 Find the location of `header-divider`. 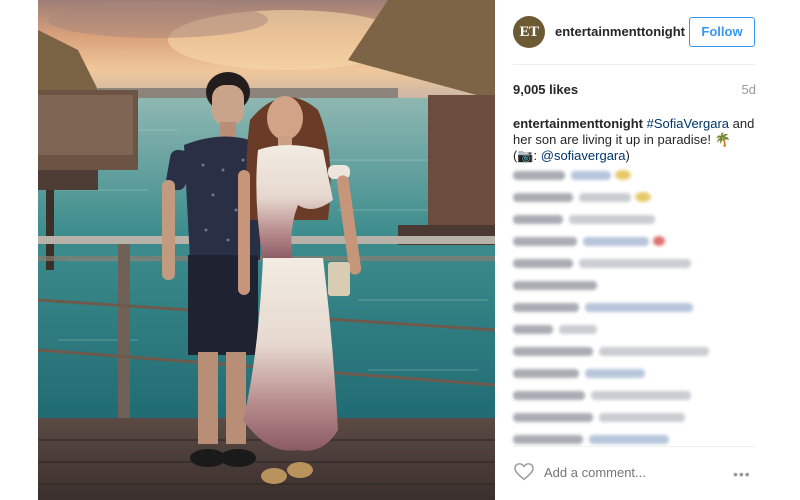

header-divider is located at coordinates (634, 64).